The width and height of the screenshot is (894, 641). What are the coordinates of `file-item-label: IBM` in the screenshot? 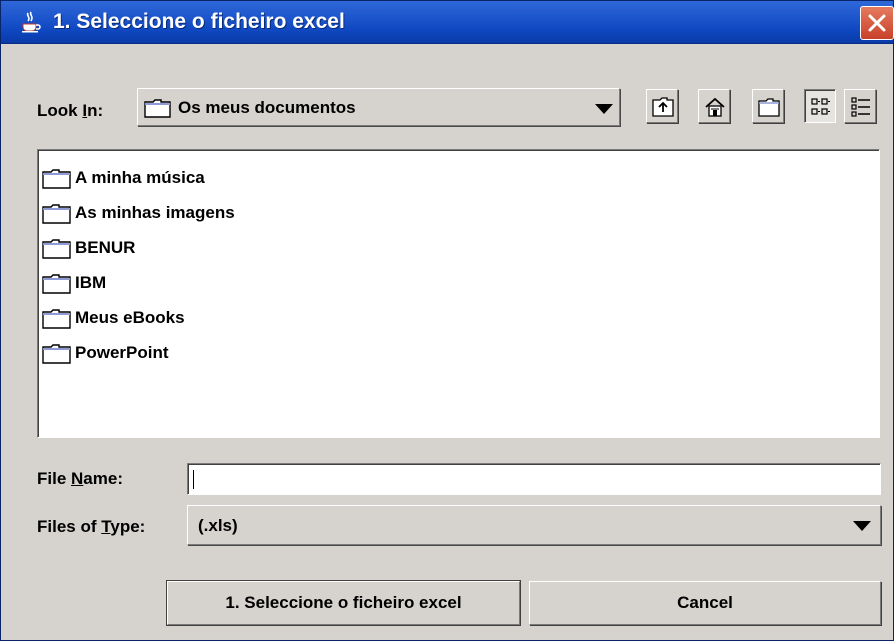 It's located at (91, 282).